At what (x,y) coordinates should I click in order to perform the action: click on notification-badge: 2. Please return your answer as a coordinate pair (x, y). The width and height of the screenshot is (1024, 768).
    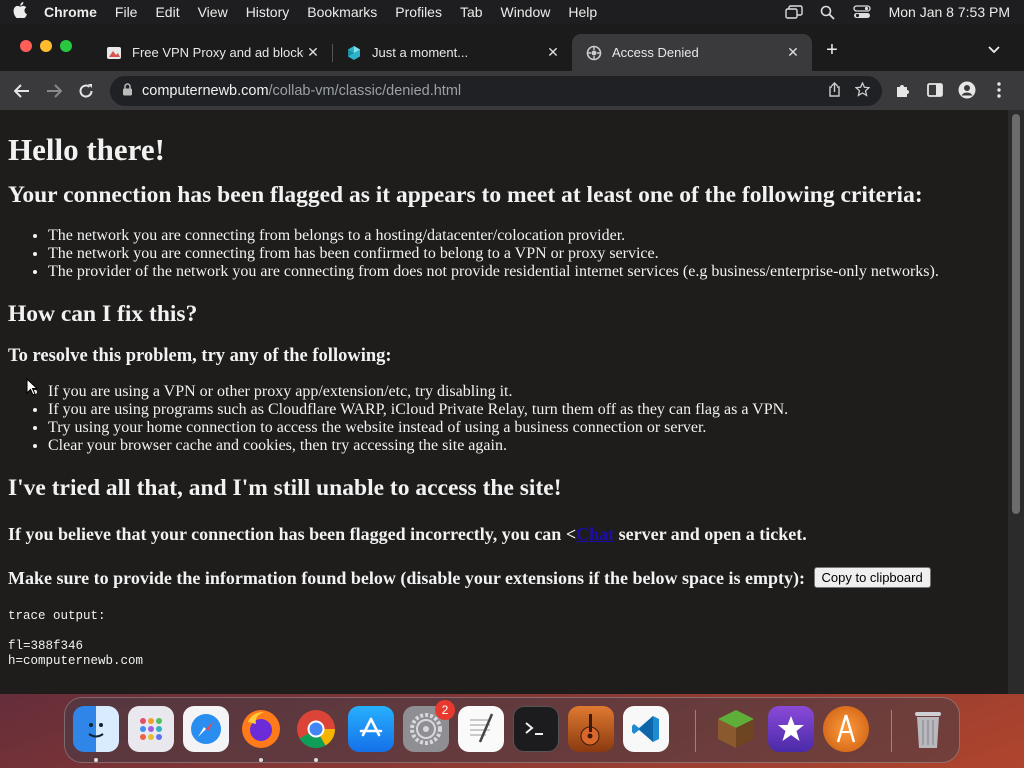
    Looking at the image, I should click on (445, 710).